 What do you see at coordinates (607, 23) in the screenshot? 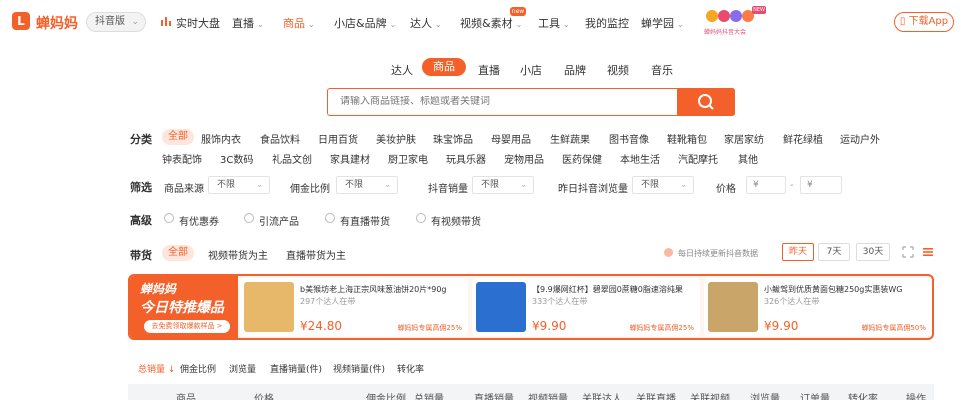
I see `nav-my-monitor: 我的监控` at bounding box center [607, 23].